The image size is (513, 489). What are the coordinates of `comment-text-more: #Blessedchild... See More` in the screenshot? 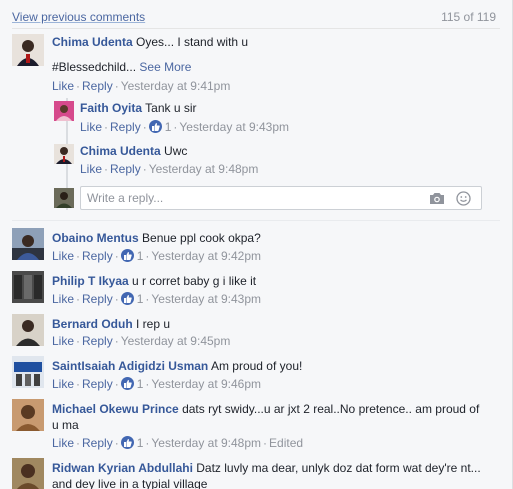 It's located at (272, 67).